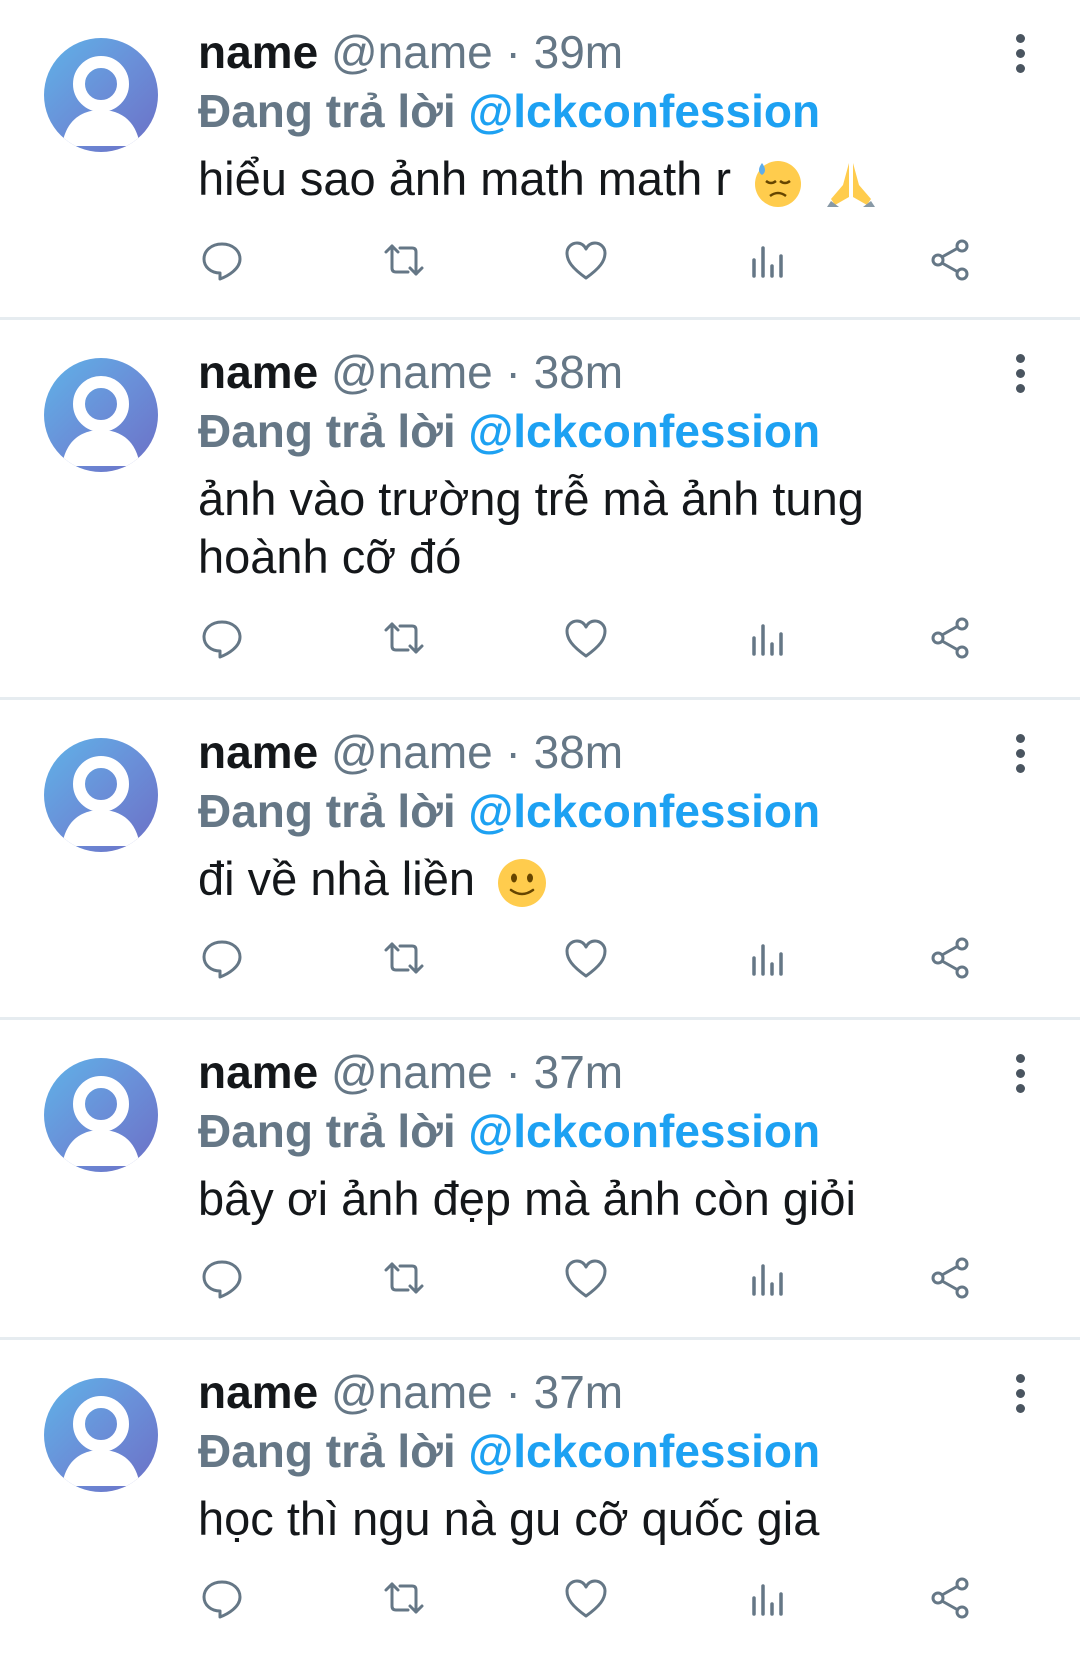  Describe the element at coordinates (578, 52) in the screenshot. I see `timestamp: 39m` at that location.